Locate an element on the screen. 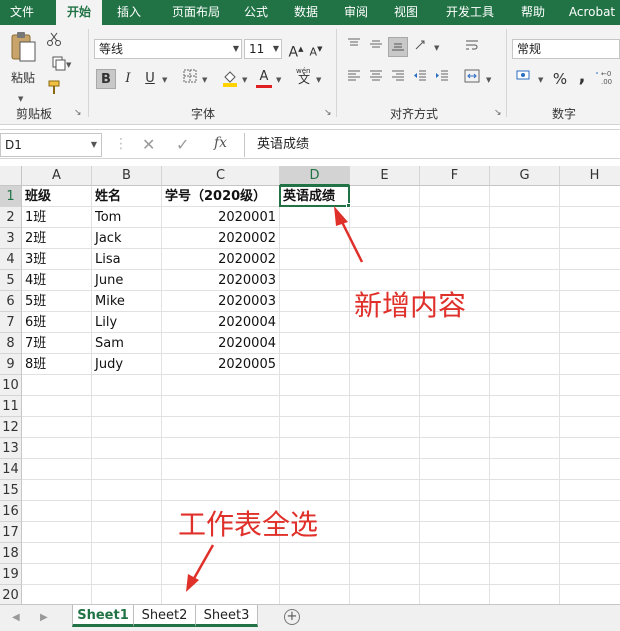 This screenshot has height=631, width=620. sheet-tab-1: Sheet1 is located at coordinates (103, 616).